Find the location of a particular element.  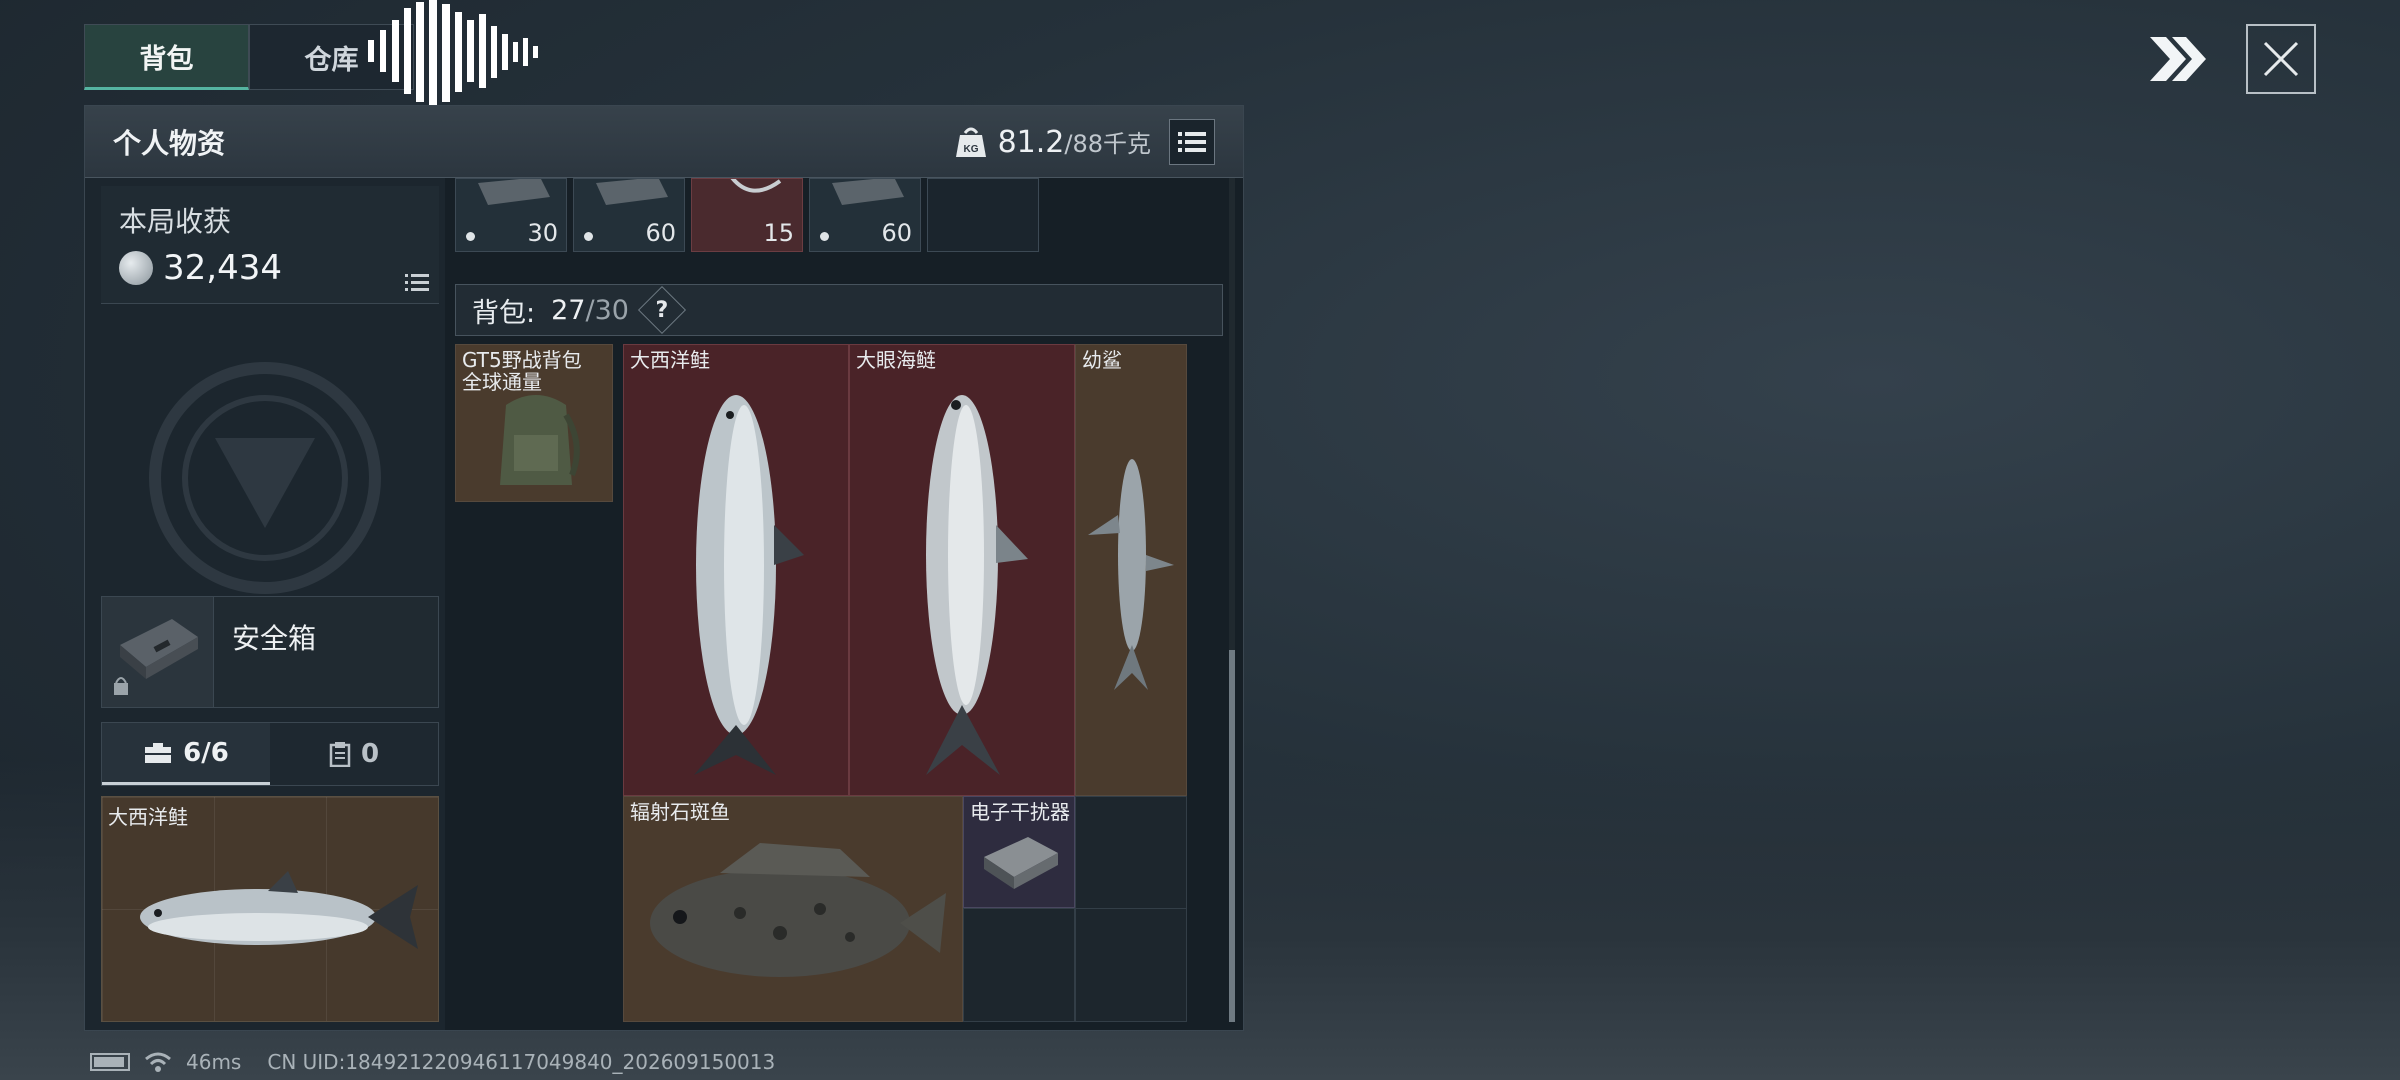

close-icon is located at coordinates (2281, 59).